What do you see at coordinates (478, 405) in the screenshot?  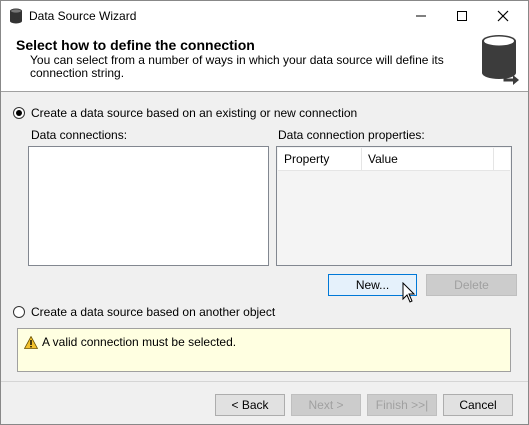 I see `cancel-button: Cancel` at bounding box center [478, 405].